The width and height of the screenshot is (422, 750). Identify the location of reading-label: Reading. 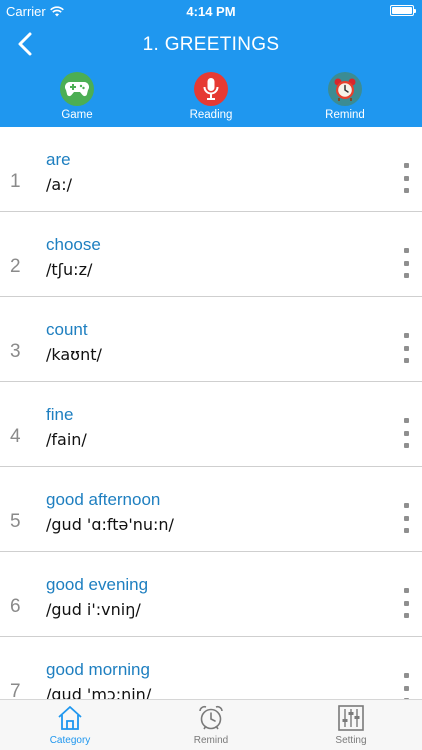
(211, 115).